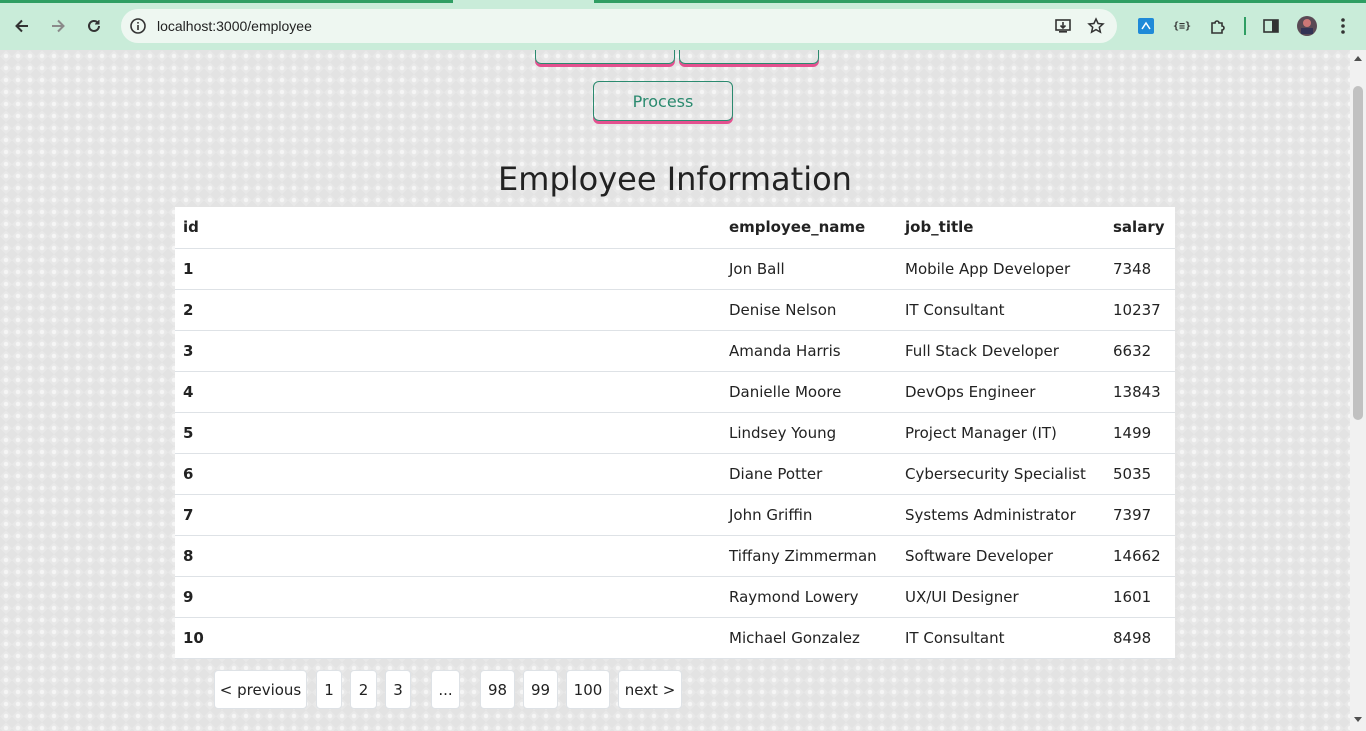 This screenshot has height=731, width=1366. I want to click on table-row: 9 Raymond Lowery UX/UI Designer 1601, so click(675, 597).